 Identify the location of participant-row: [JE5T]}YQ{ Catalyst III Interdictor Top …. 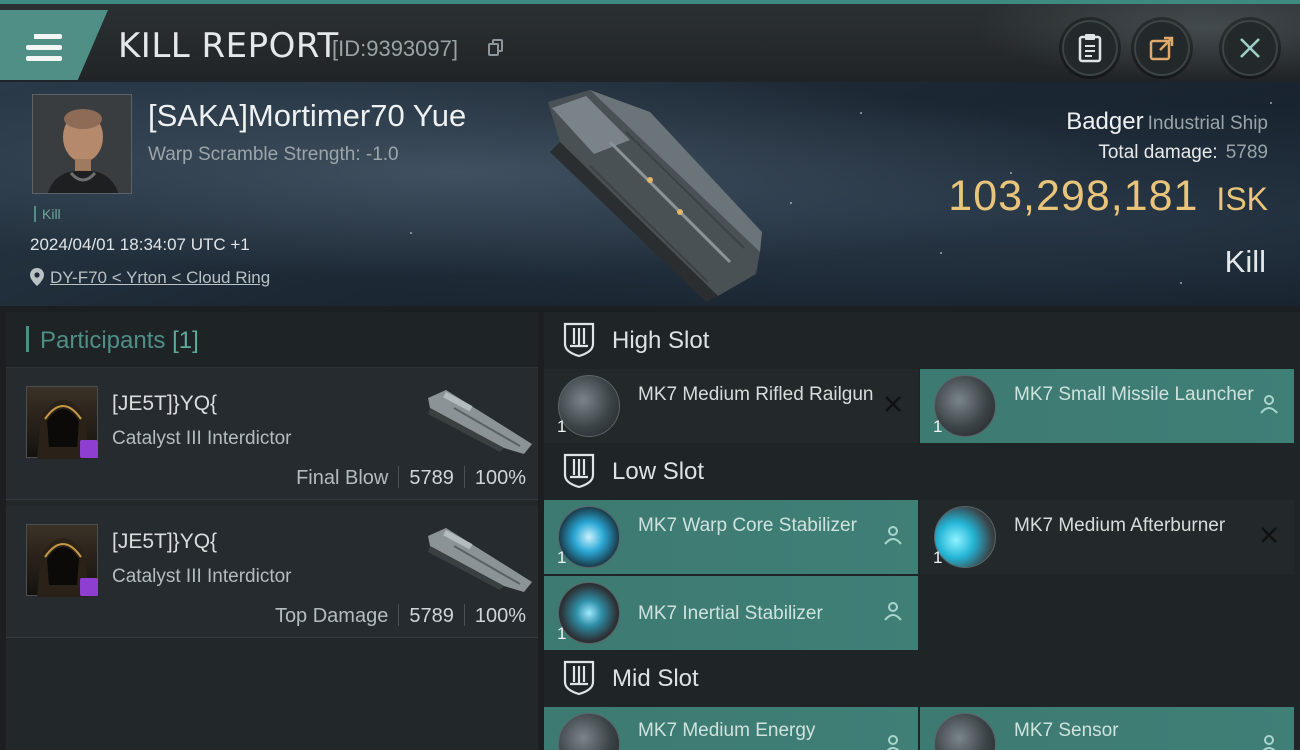
(272, 572).